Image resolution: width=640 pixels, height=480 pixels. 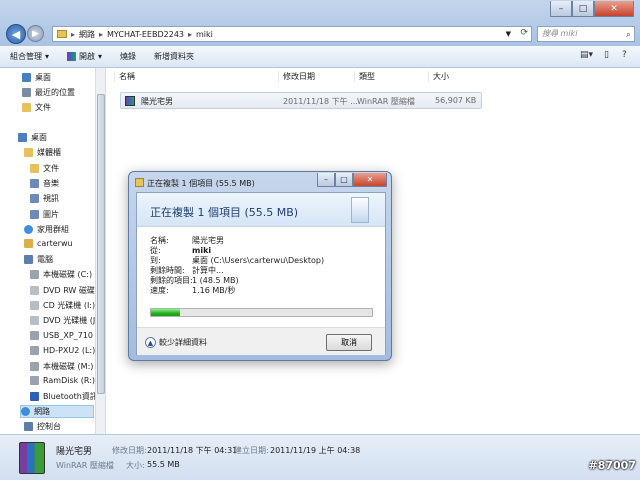 What do you see at coordinates (258, 260) in the screenshot?
I see `to-value: 桌面 (C:\Users\carterwu\Desktop)` at bounding box center [258, 260].